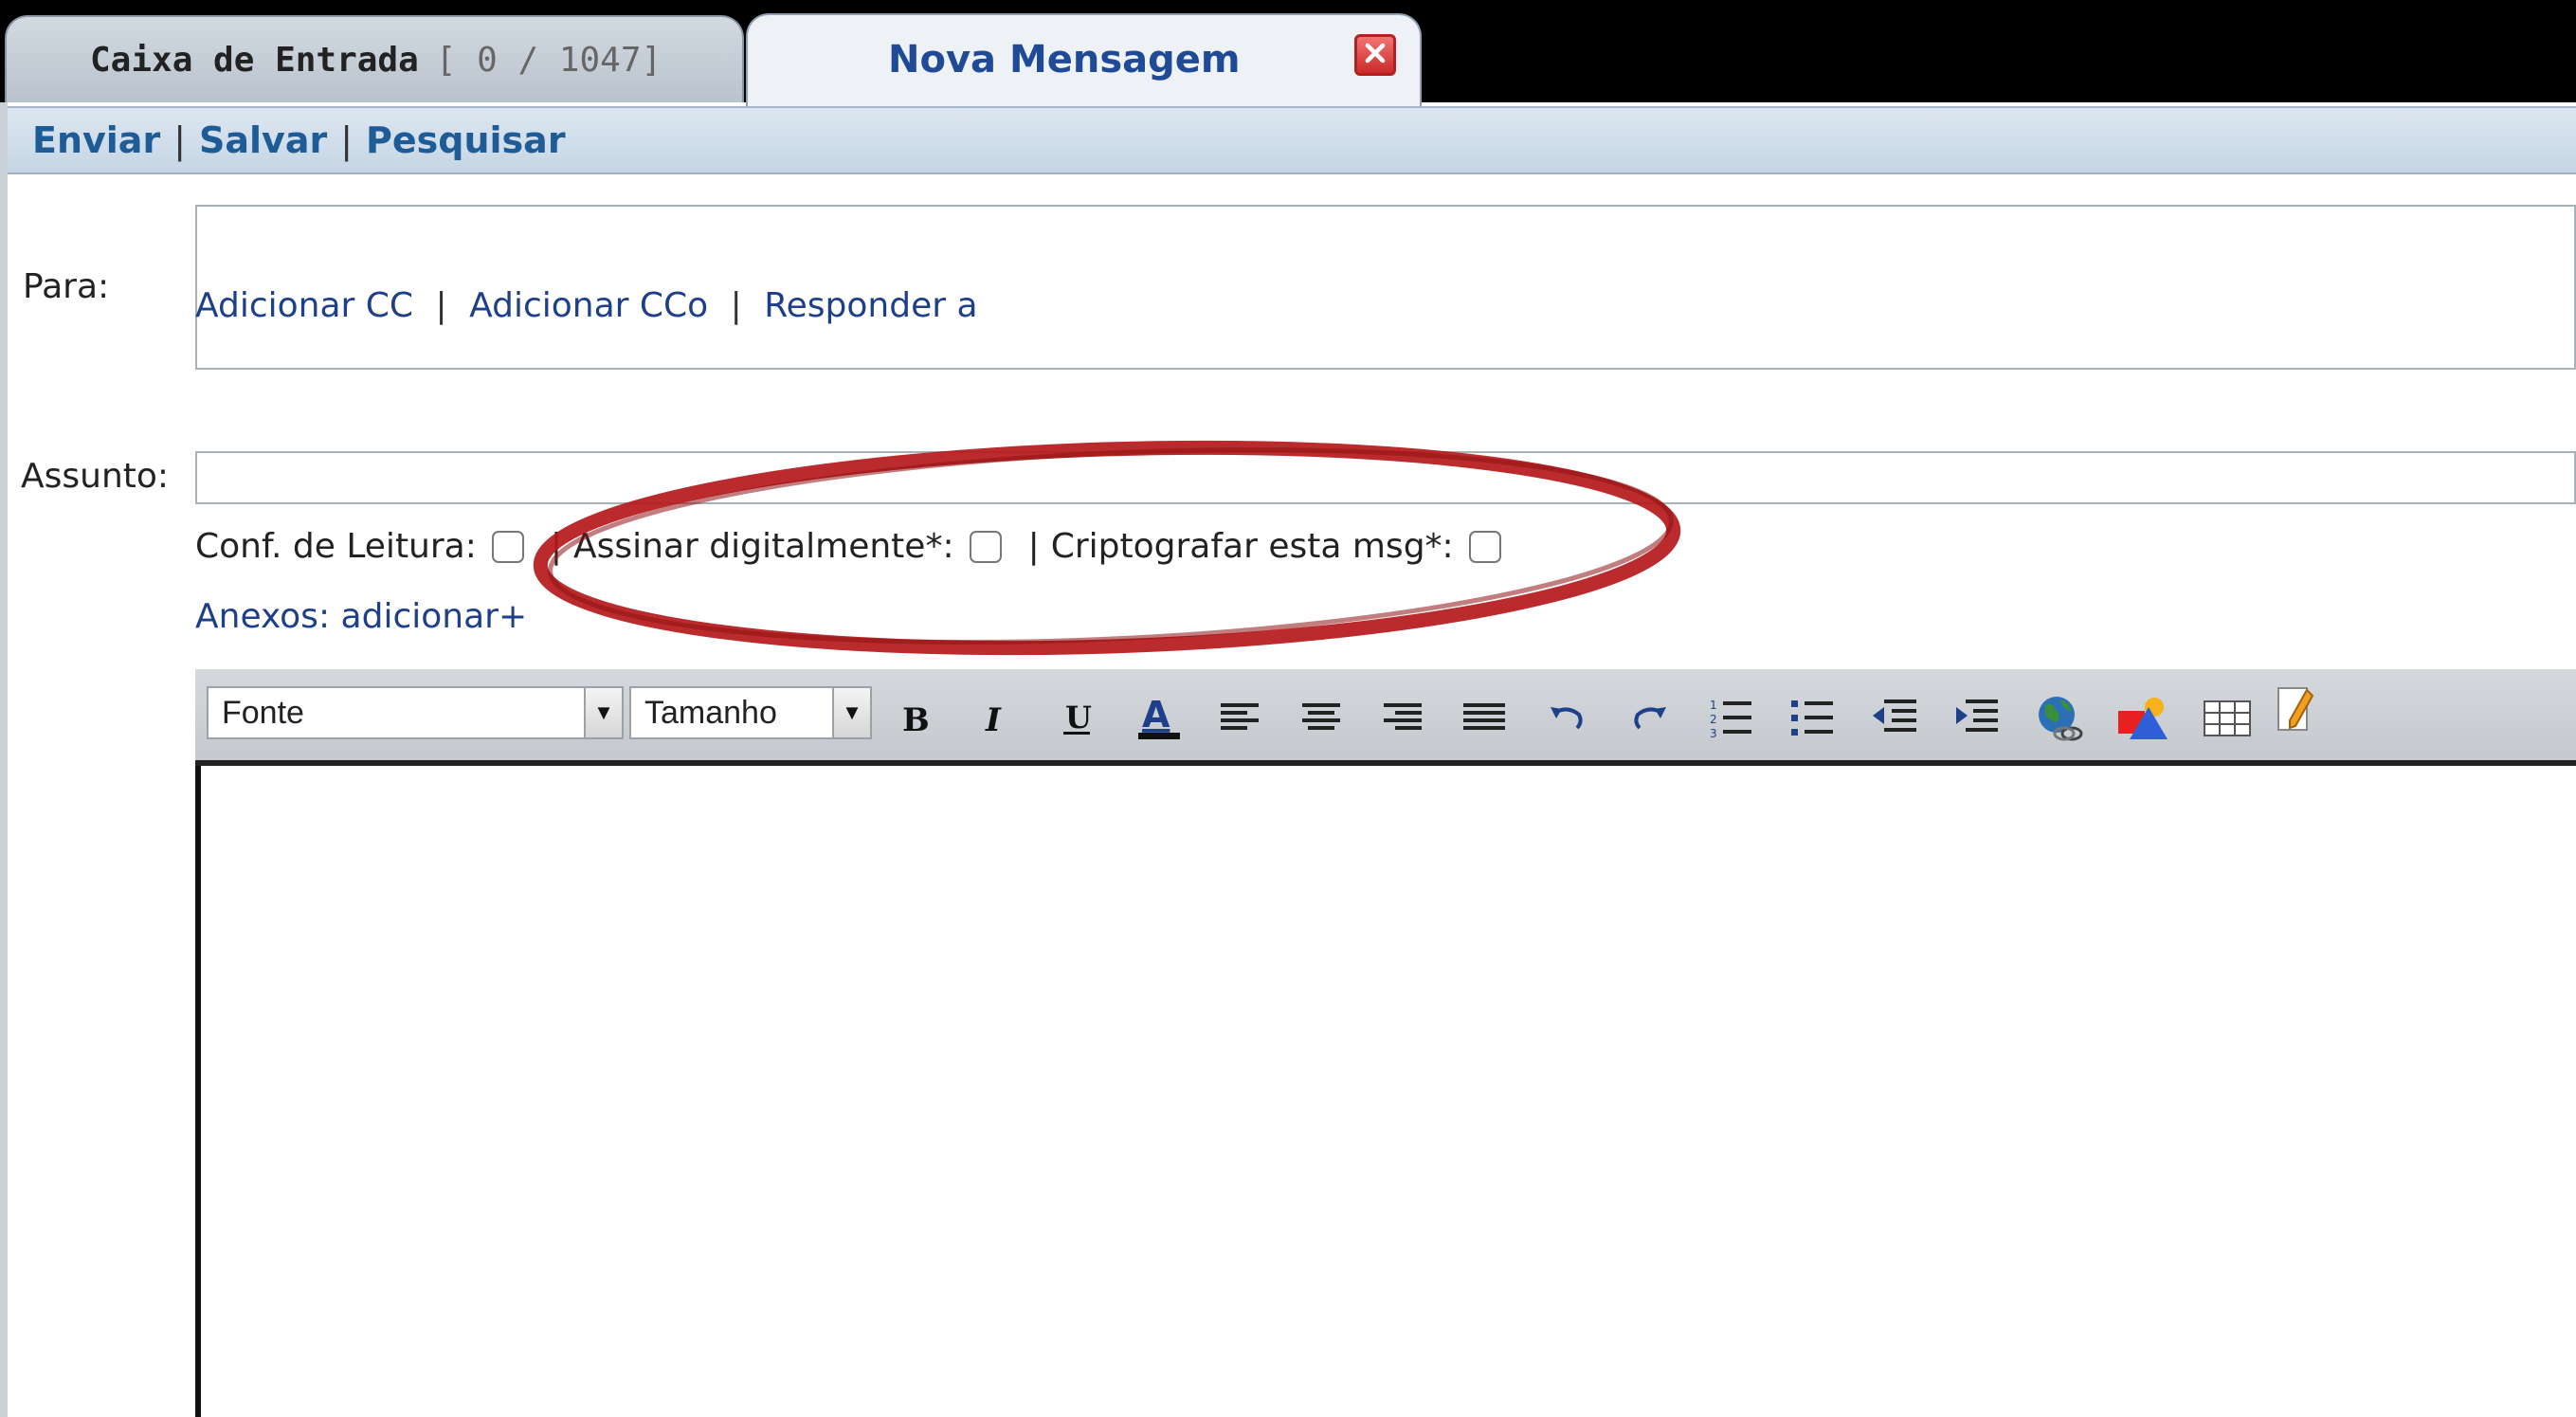  I want to click on align-justify-icon, so click(1484, 718).